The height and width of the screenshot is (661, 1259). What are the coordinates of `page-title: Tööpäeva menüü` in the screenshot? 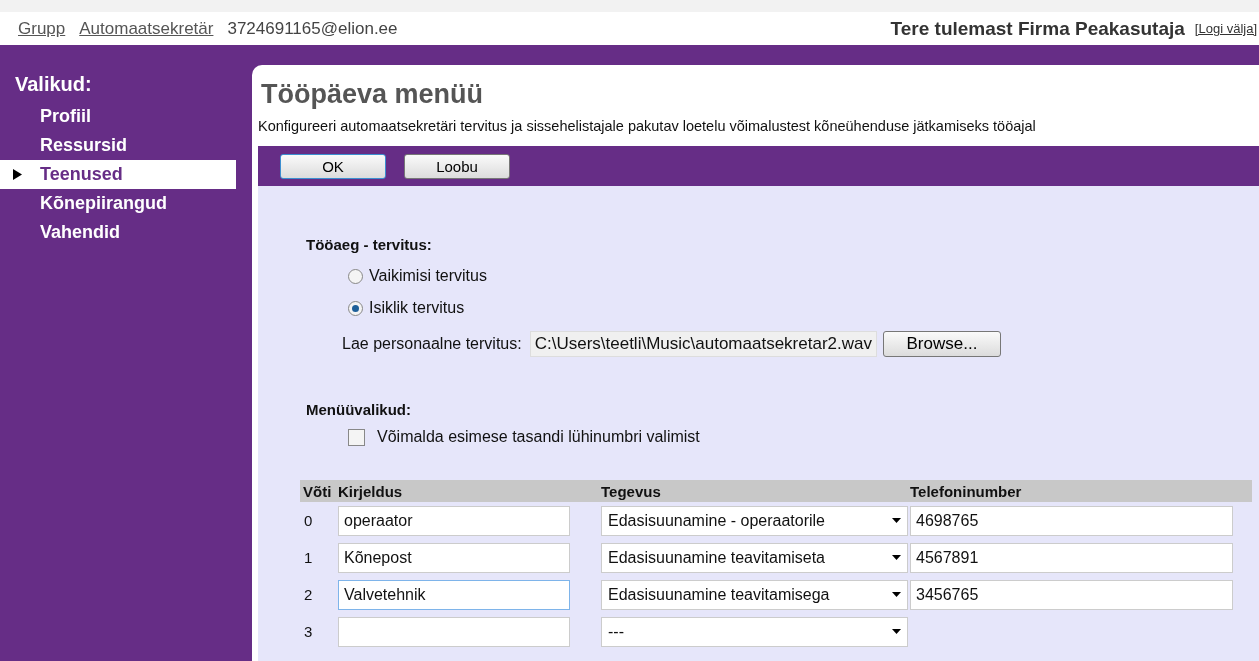 It's located at (373, 94).